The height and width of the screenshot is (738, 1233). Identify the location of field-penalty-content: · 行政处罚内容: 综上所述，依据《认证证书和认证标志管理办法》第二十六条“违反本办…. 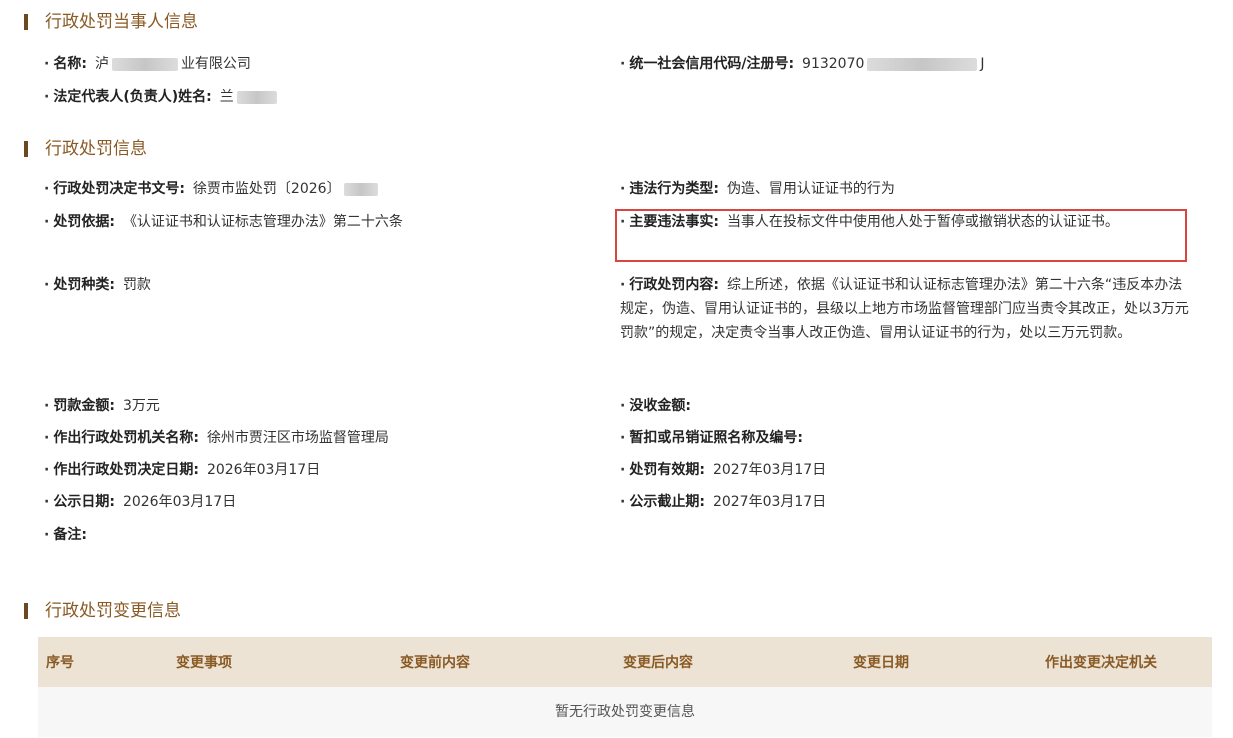
(904, 309).